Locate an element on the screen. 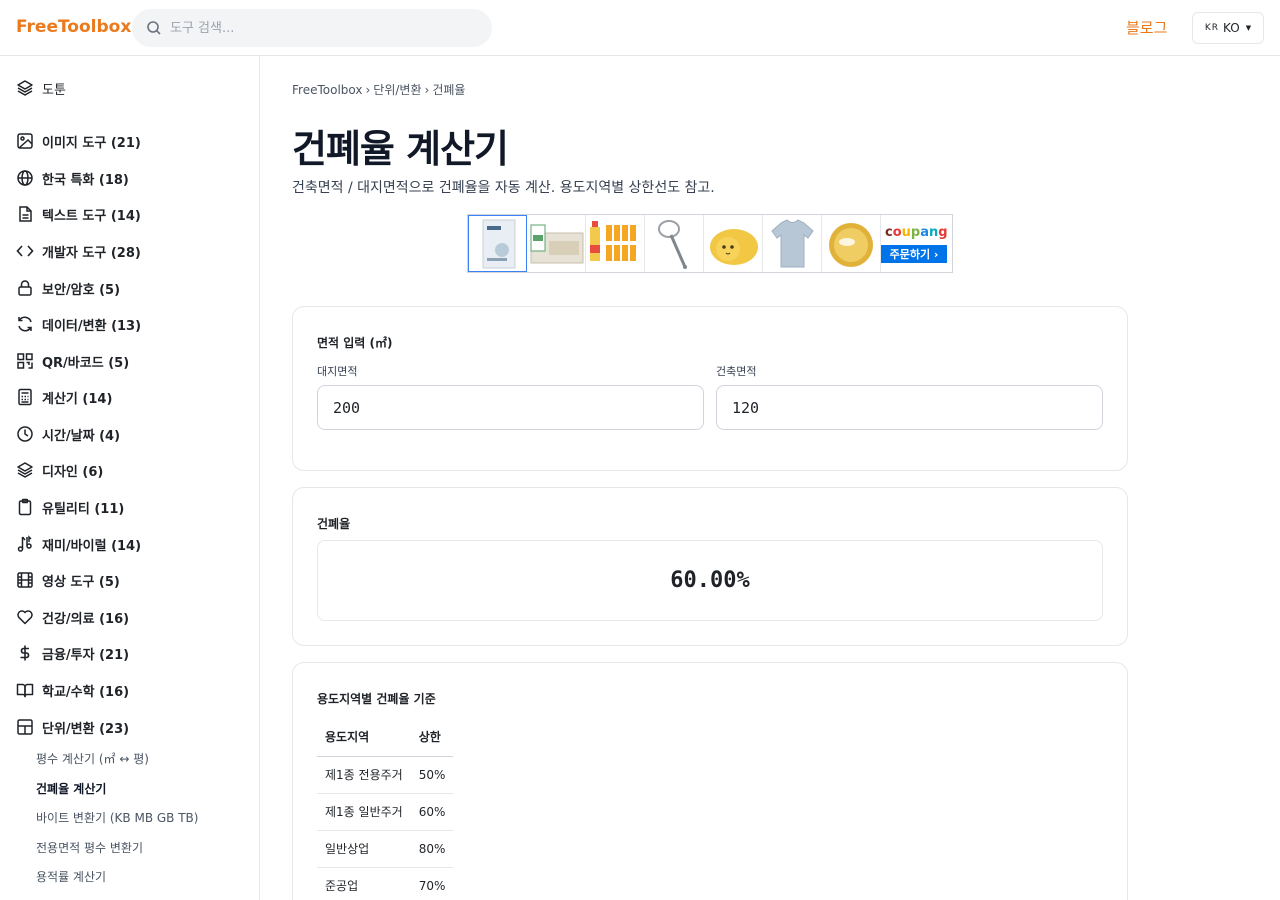 Image resolution: width=1280 pixels, height=900 pixels. sidebar-item-calculator: 계산기 (14) is located at coordinates (64, 397).